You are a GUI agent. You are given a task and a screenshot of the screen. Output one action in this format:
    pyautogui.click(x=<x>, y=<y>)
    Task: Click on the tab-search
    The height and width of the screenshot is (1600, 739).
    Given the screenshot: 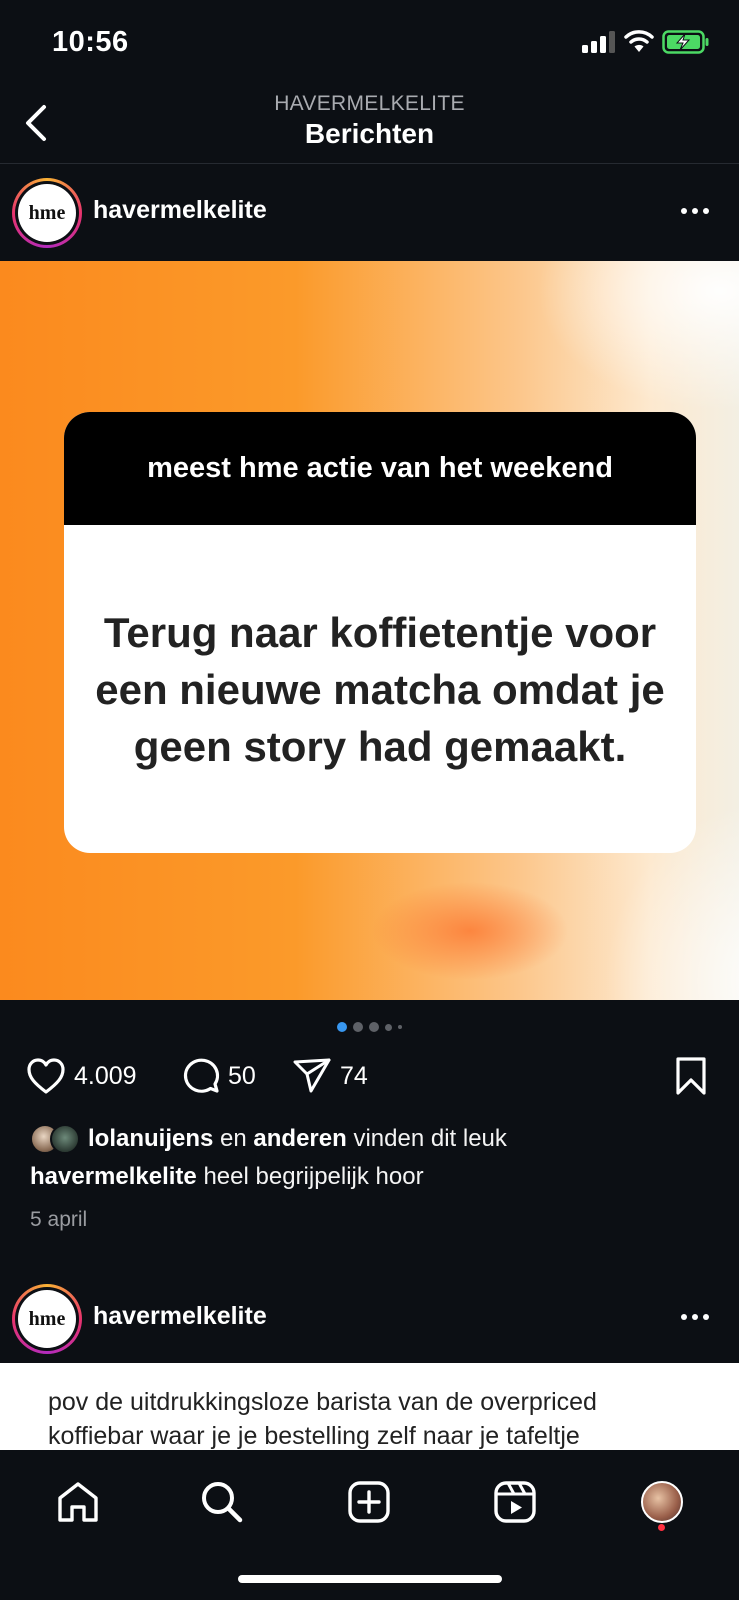 What is the action you would take?
    pyautogui.click(x=222, y=1502)
    